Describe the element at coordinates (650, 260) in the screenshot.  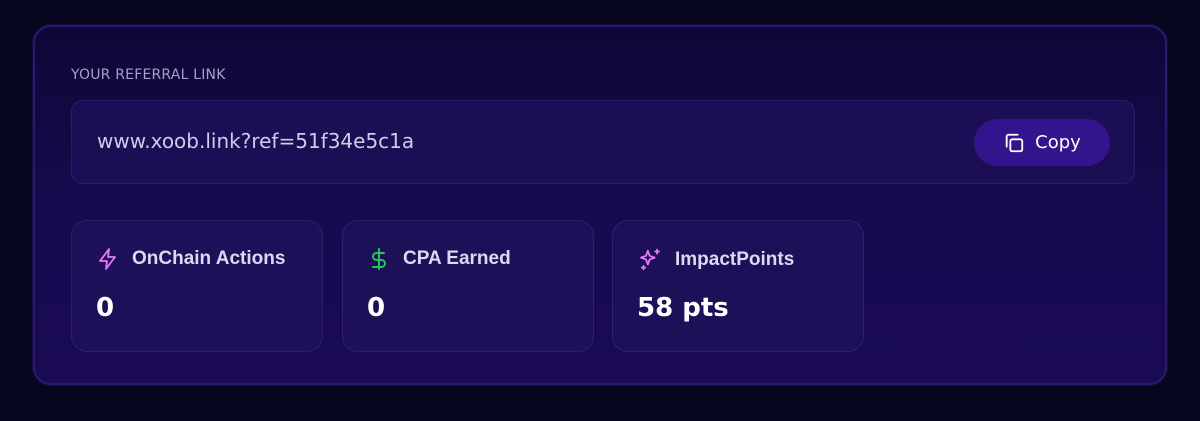
I see `sparkles-icon` at that location.